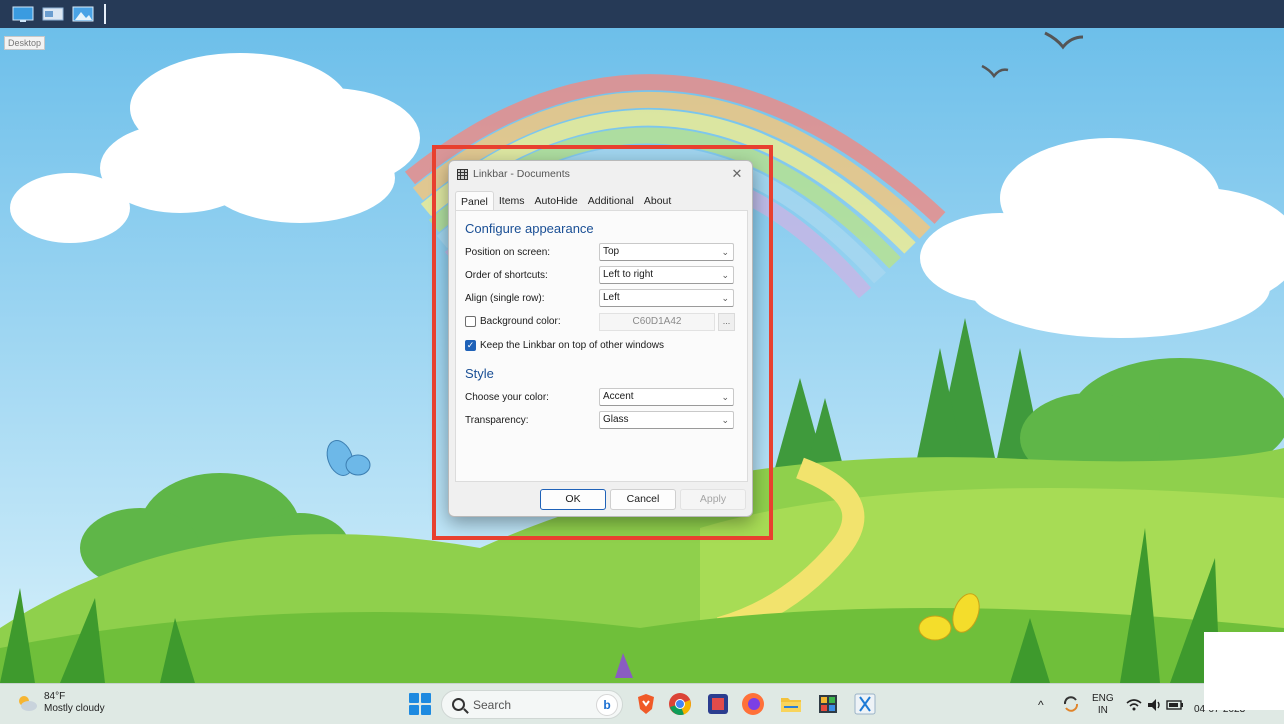  Describe the element at coordinates (865, 704) in the screenshot. I see `snipping-tool-icon` at that location.